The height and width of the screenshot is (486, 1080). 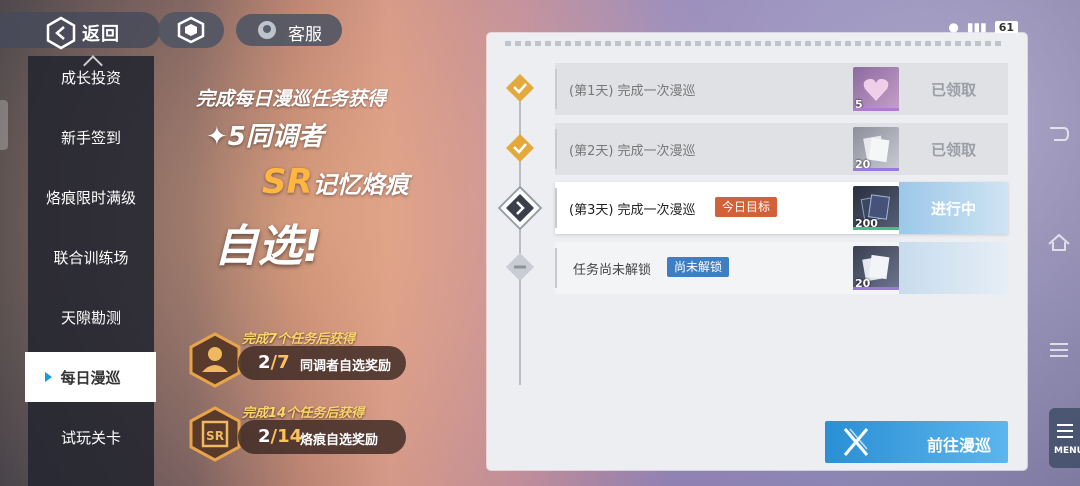 I want to click on promo-banner: 完成每日漫巡任务获得 ✦5同调者 SR记忆烙痕 自选!, so click(x=335, y=180).